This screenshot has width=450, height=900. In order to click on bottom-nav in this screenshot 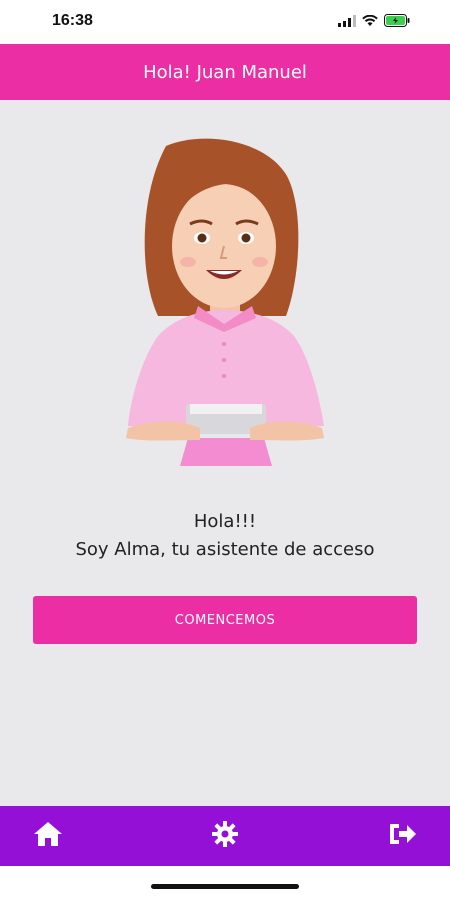, I will do `click(225, 836)`.